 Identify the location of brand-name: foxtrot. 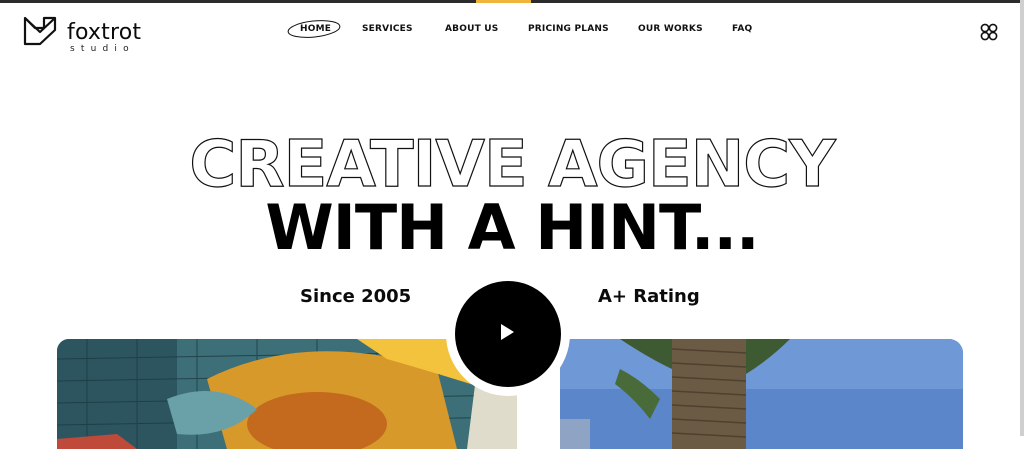
(104, 32).